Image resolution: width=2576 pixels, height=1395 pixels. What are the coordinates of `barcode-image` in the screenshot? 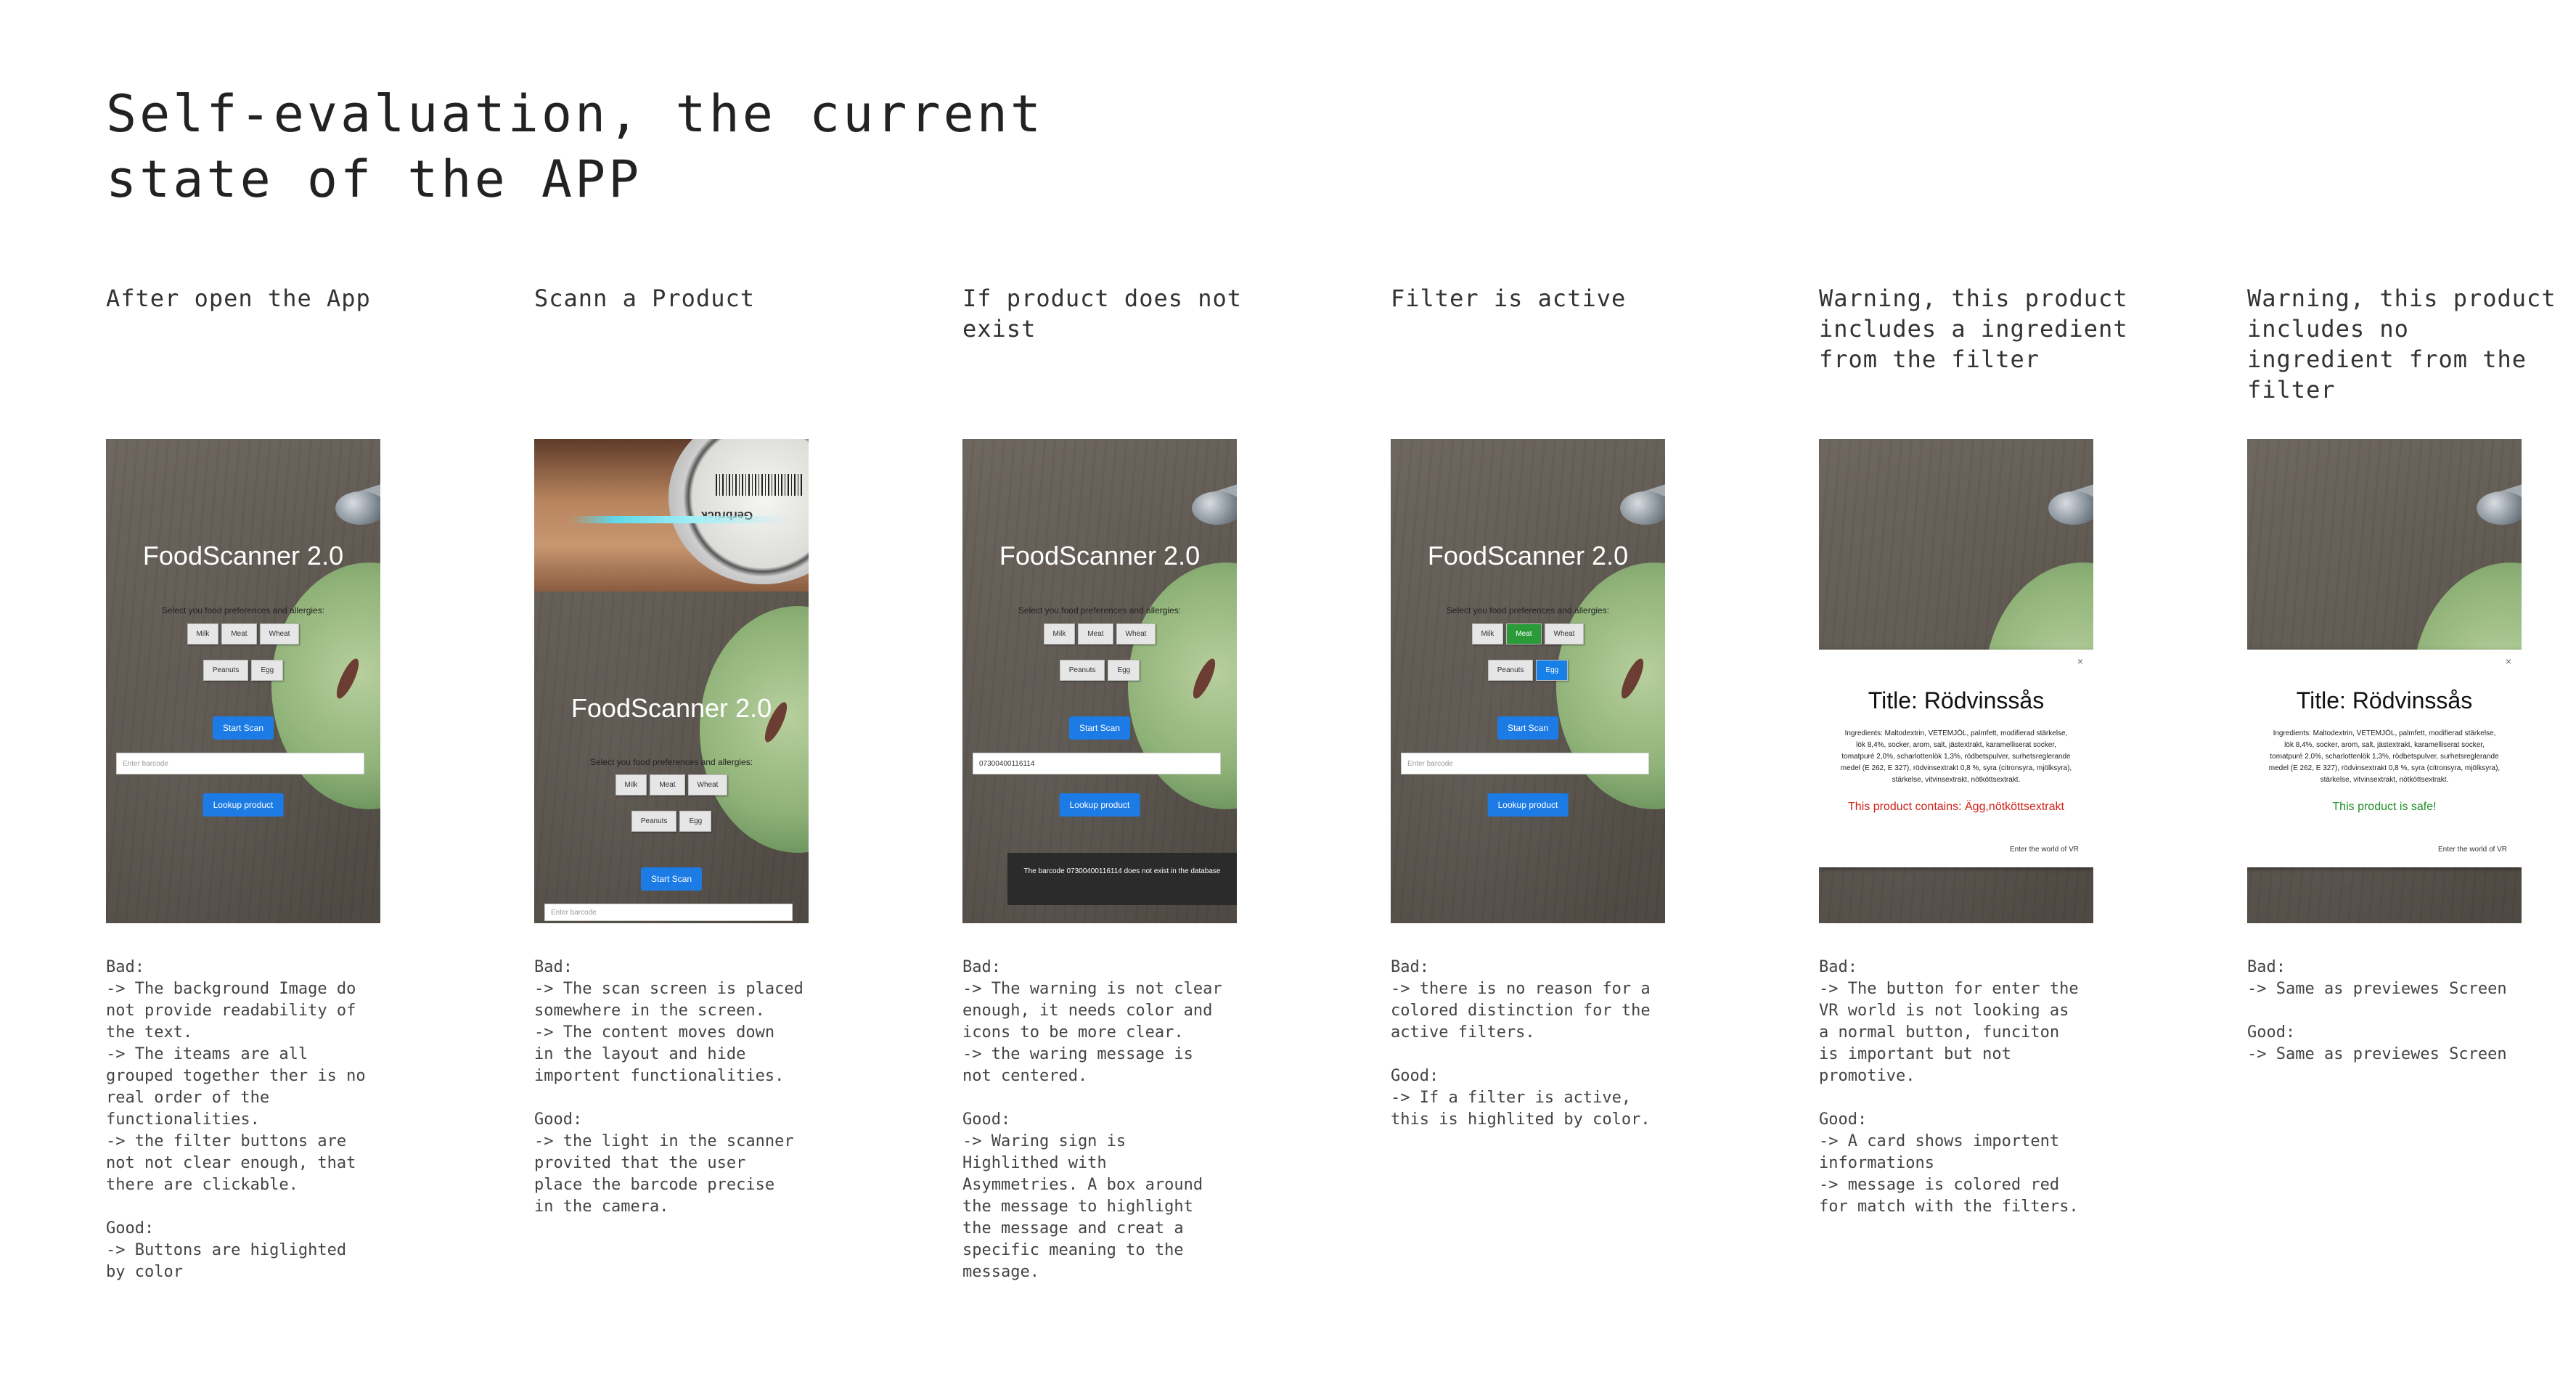 It's located at (760, 485).